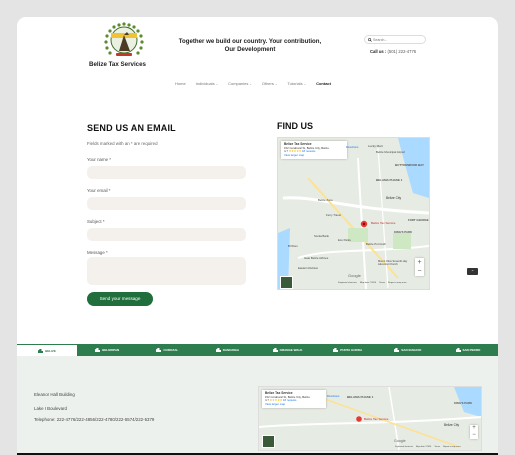 The width and height of the screenshot is (515, 455). I want to click on office-map-zoom-controls: + −, so click(474, 432).